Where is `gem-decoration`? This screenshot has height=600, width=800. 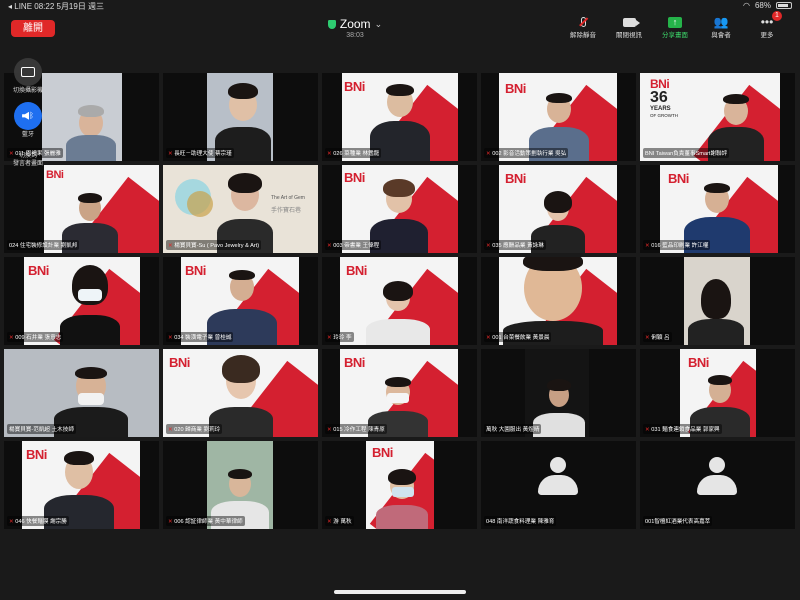 gem-decoration is located at coordinates (200, 204).